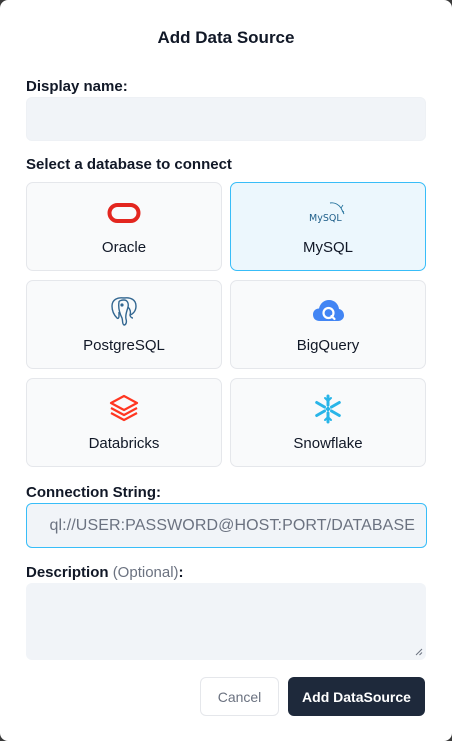  I want to click on connection-string-input: ql://USER:PASSWORD@HOST:PORT/DATABASE, so click(226, 525).